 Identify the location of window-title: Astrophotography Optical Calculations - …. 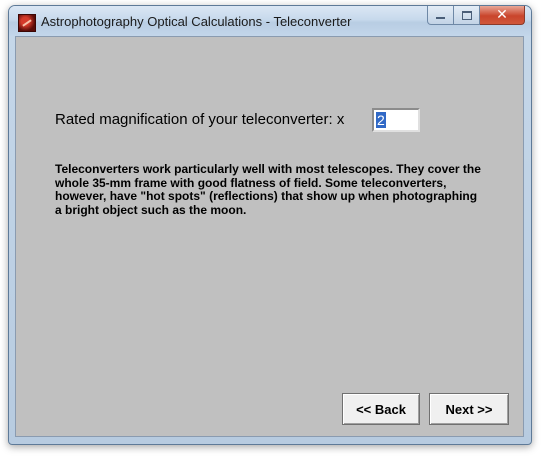
(196, 21).